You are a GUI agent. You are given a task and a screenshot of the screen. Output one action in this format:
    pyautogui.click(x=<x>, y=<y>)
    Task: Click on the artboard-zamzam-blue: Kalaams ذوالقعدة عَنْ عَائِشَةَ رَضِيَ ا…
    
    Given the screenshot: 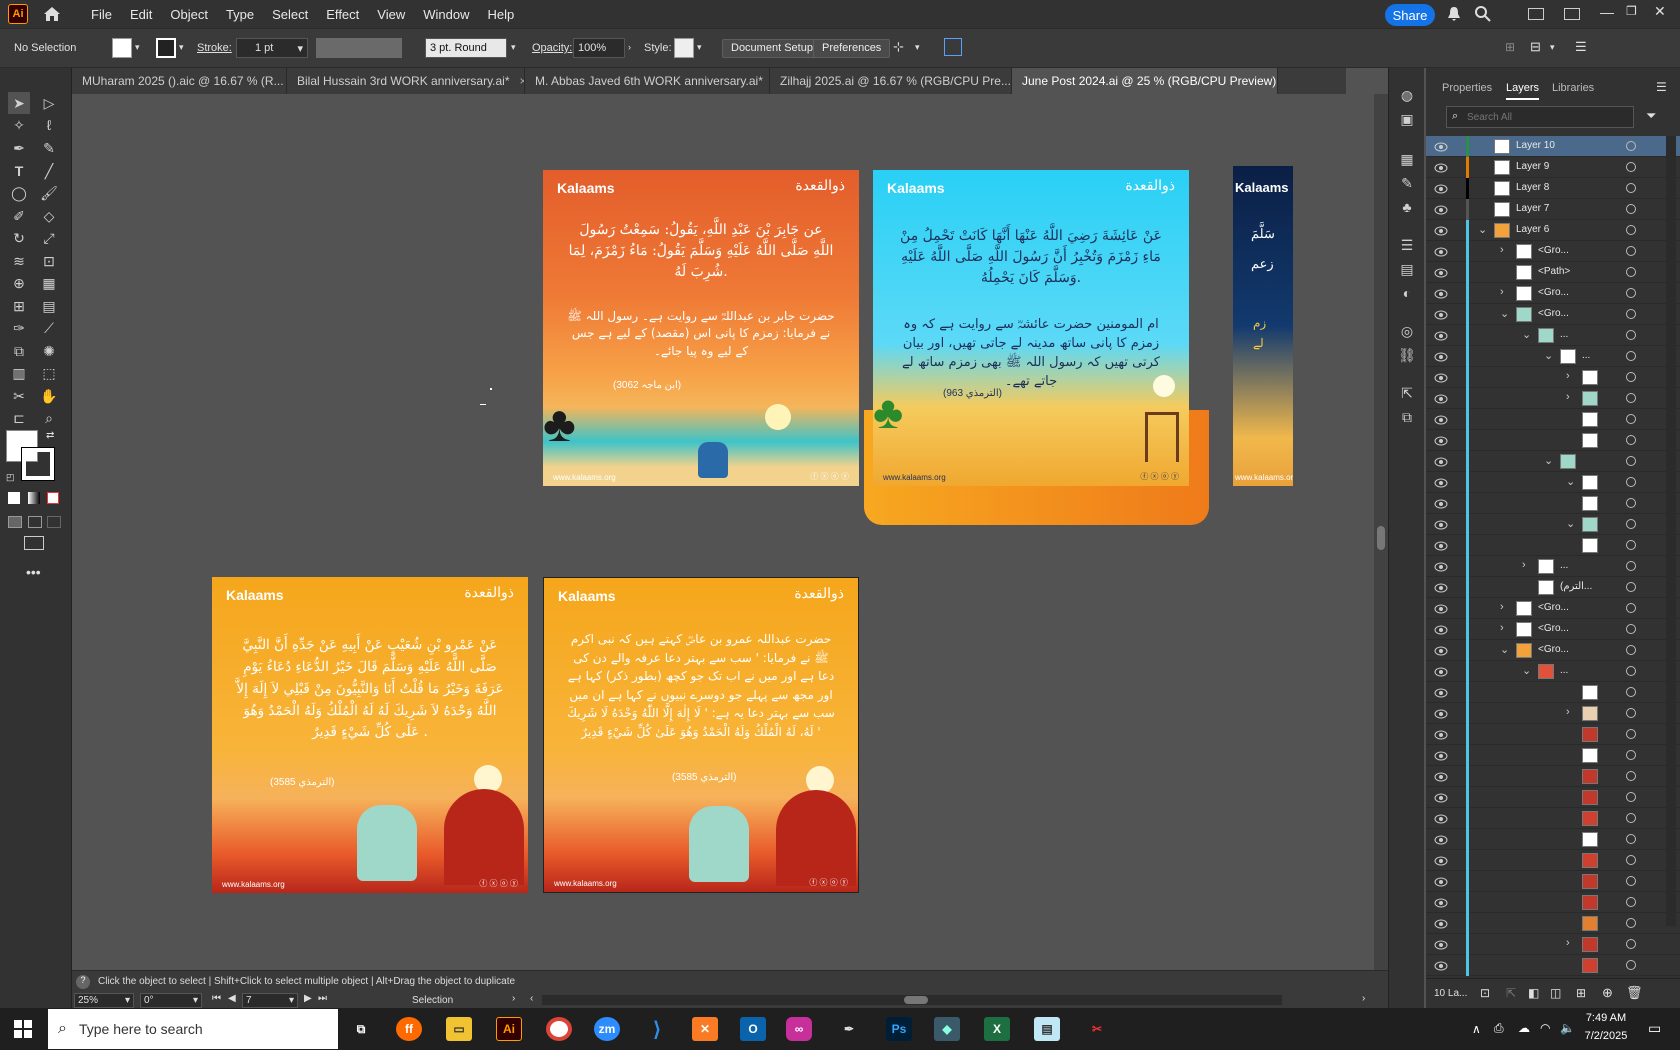 What is the action you would take?
    pyautogui.click(x=1031, y=328)
    